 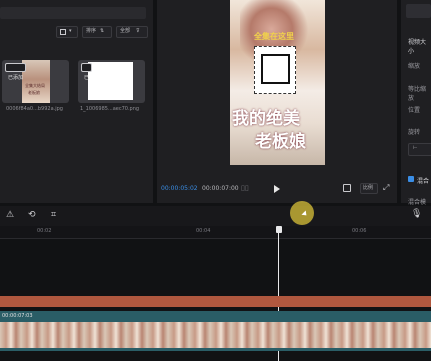 I want to click on uniform-scale-label: 等比缩放, so click(x=417, y=94).